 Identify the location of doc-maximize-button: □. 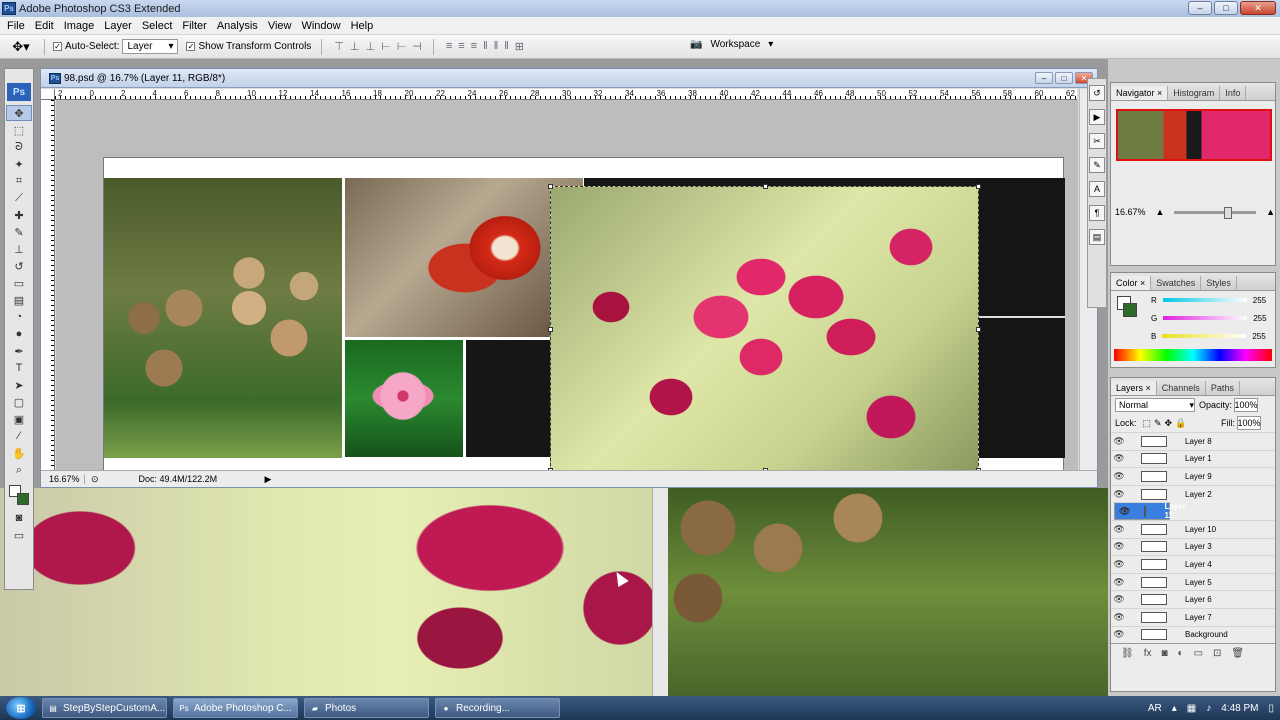
(1064, 78).